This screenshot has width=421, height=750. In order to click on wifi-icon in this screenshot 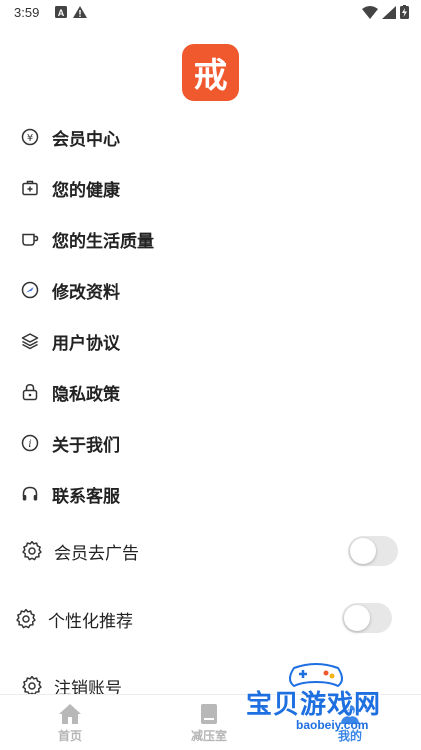, I will do `click(370, 12)`.